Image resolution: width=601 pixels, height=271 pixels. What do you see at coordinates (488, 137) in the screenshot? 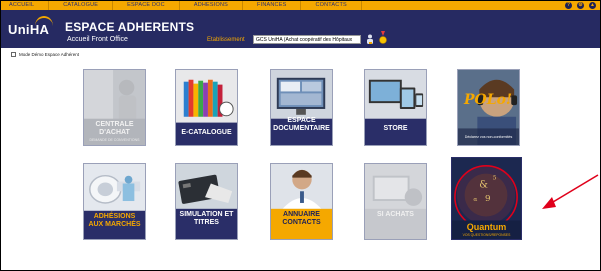
I see `tile-polo-sublabel: Déclarez vos non-conformités` at bounding box center [488, 137].